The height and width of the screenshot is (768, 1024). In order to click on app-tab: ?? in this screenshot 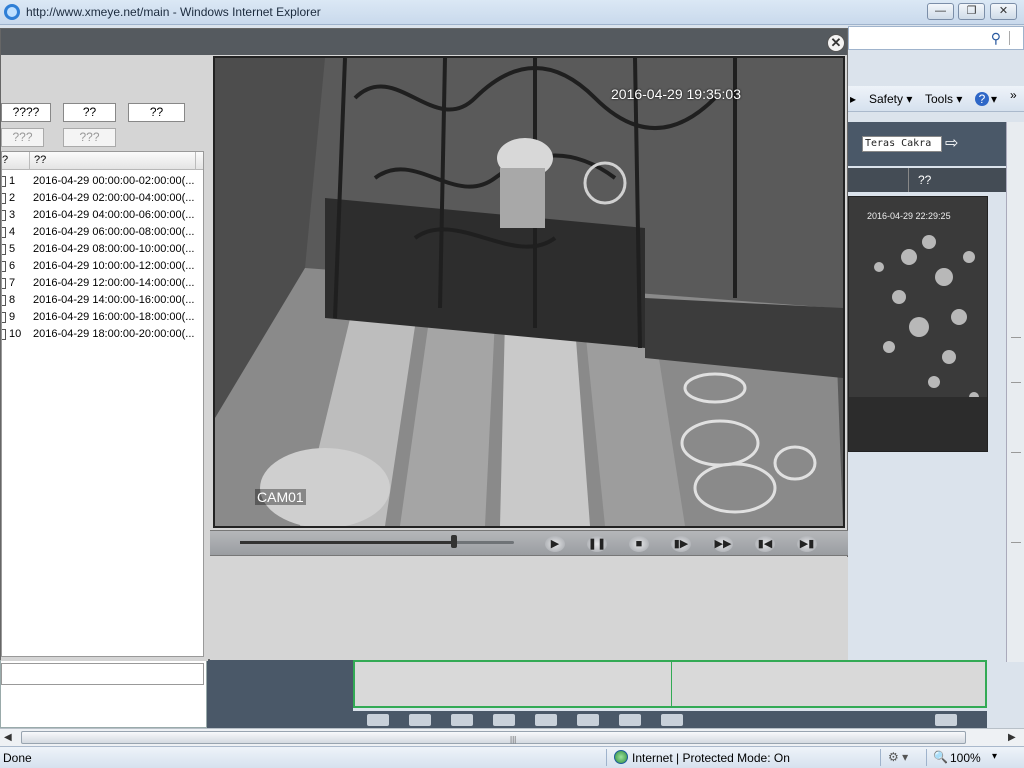, I will do `click(924, 180)`.